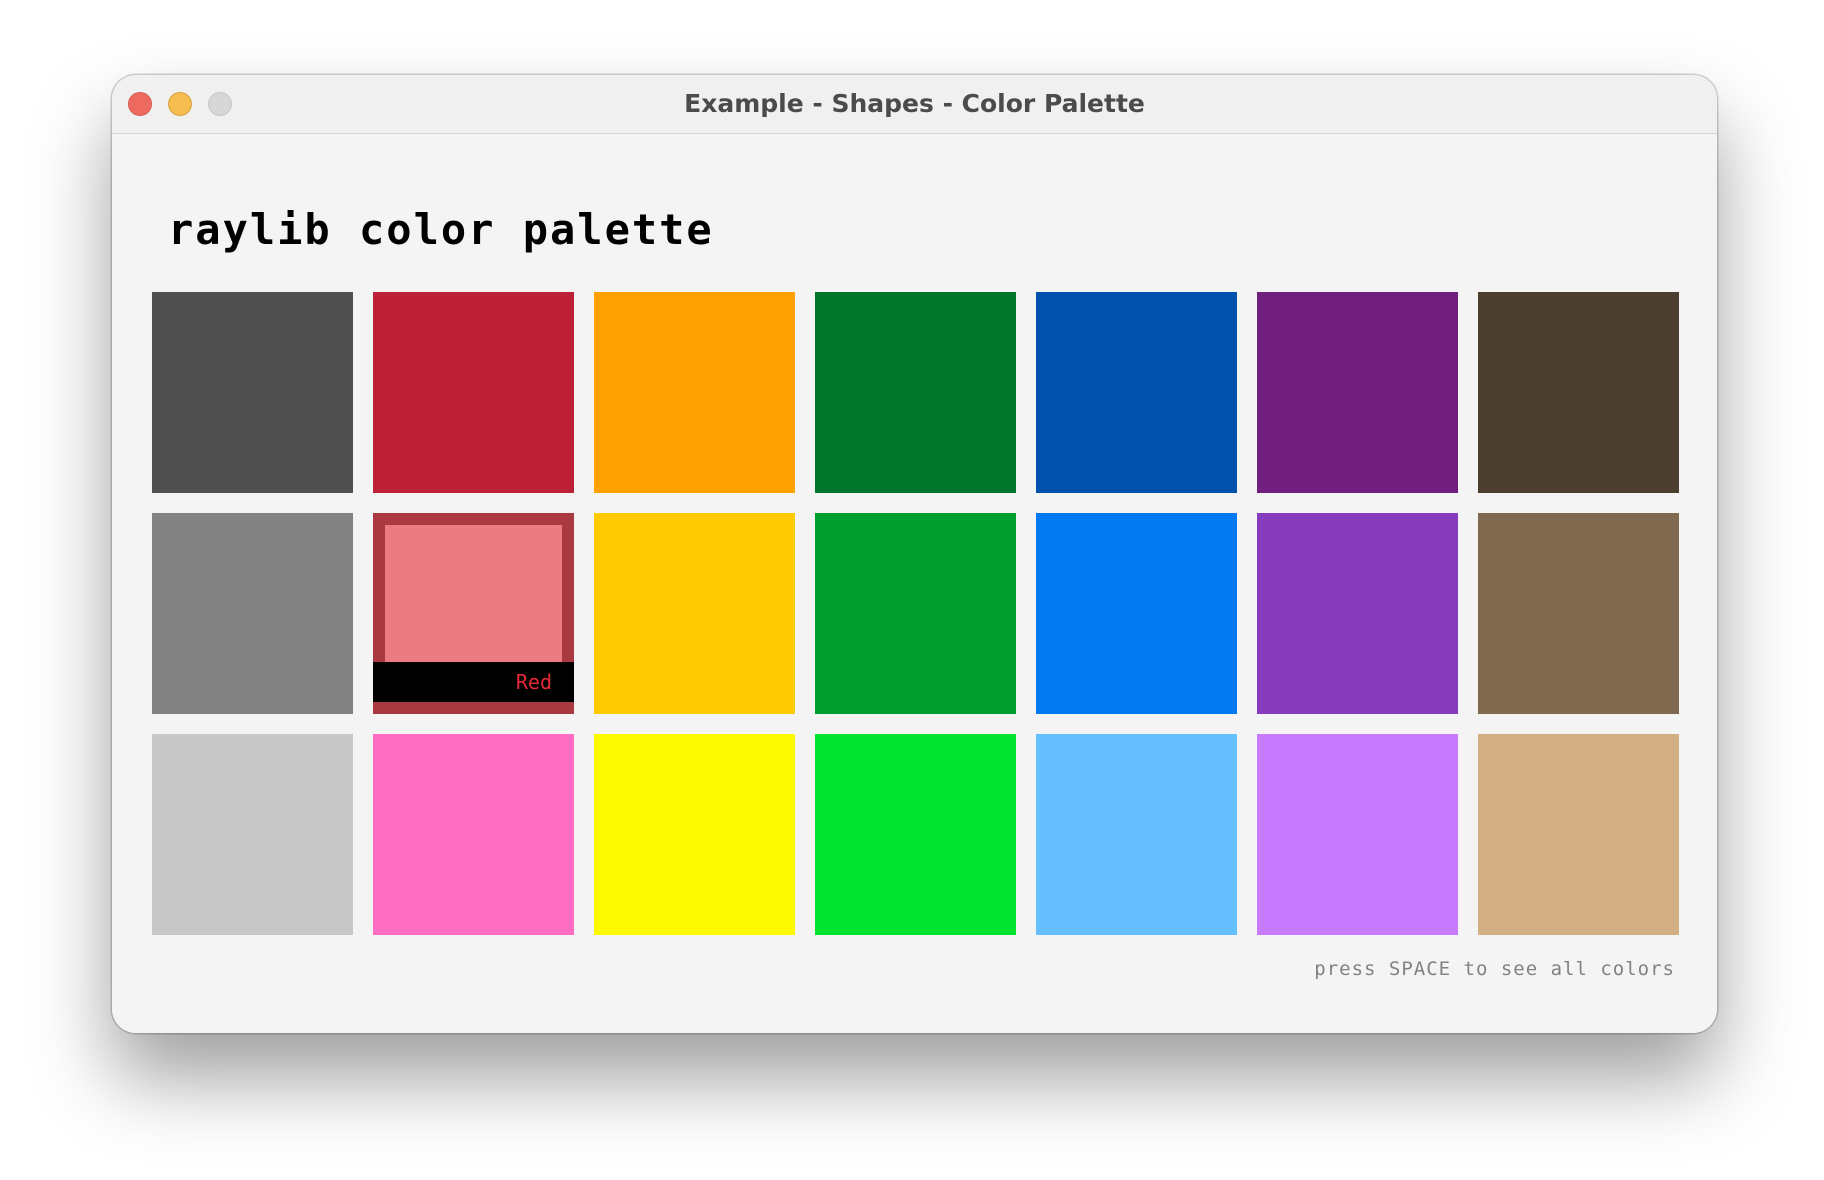  I want to click on color-swatch-blue, so click(1136, 613).